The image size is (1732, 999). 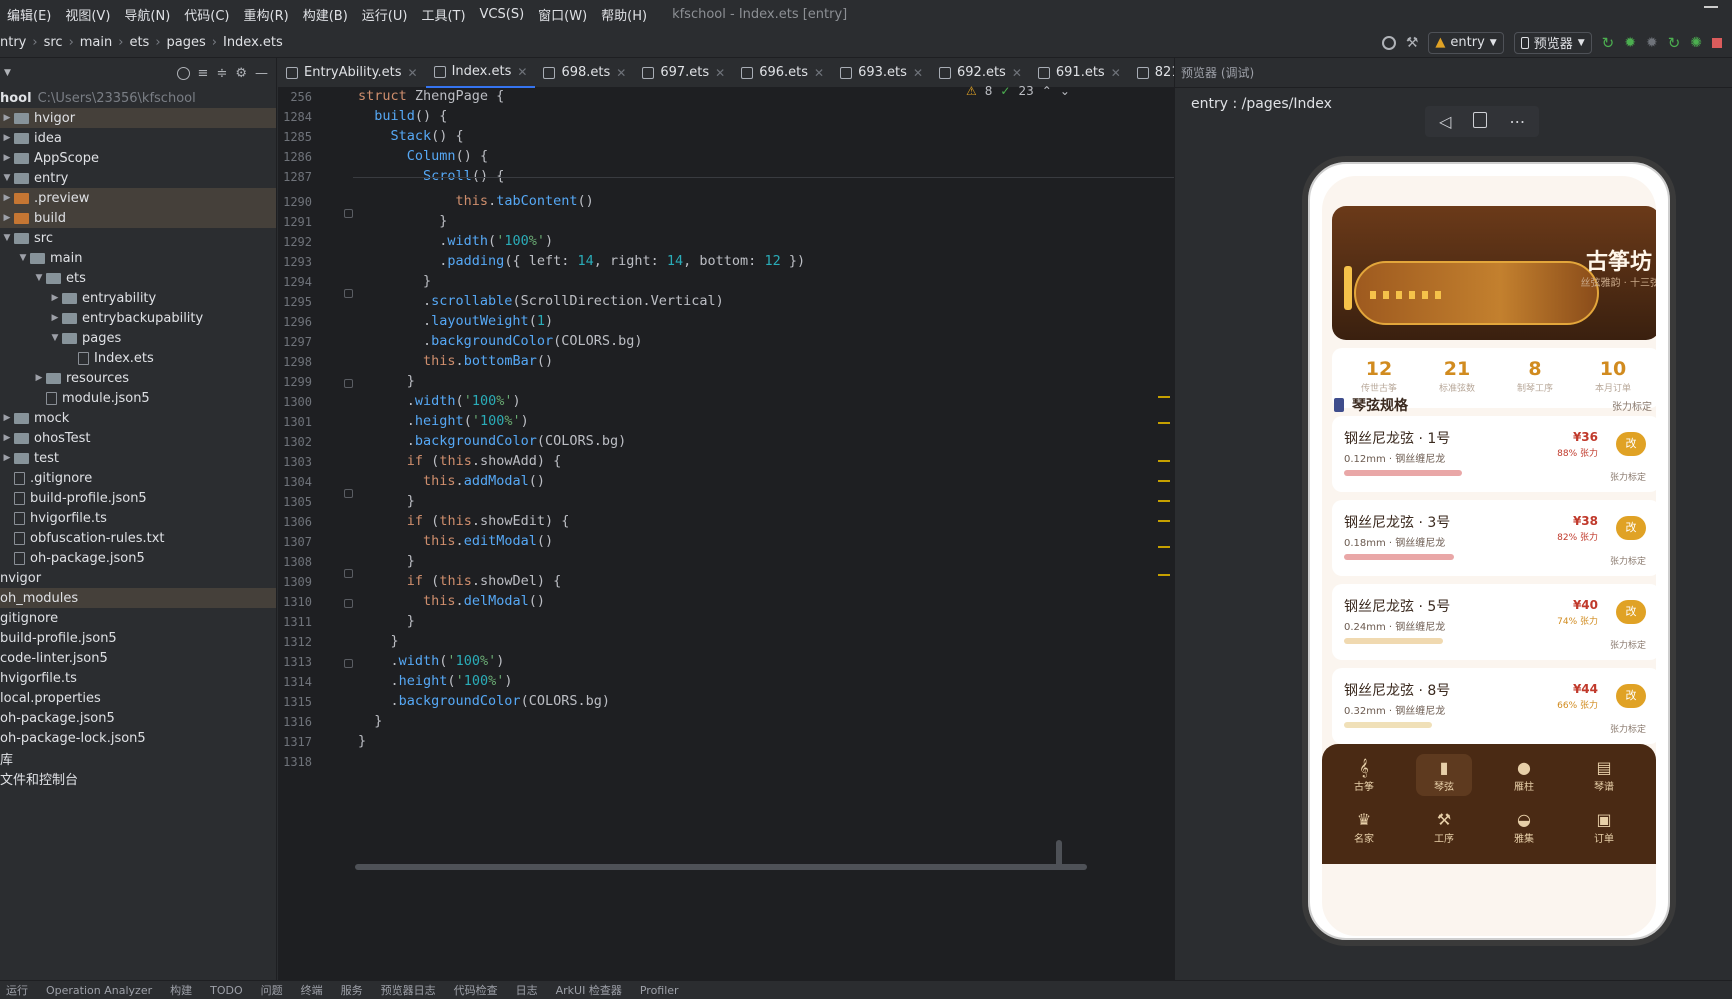 What do you see at coordinates (13, 42) in the screenshot?
I see `breadcrumb-item: ntry` at bounding box center [13, 42].